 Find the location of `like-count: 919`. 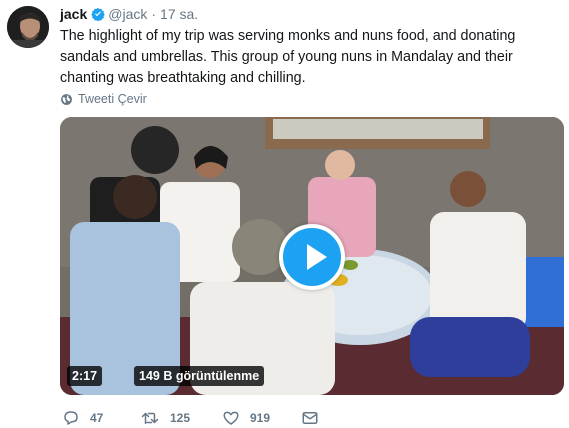

like-count: 919 is located at coordinates (260, 418).